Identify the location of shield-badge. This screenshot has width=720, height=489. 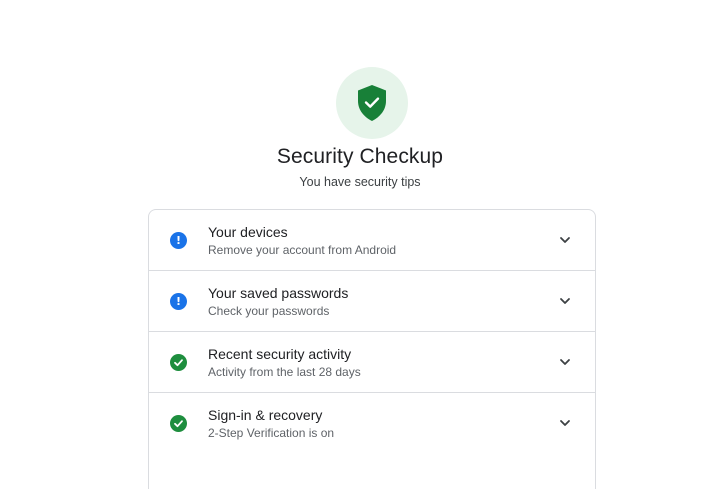
(372, 103).